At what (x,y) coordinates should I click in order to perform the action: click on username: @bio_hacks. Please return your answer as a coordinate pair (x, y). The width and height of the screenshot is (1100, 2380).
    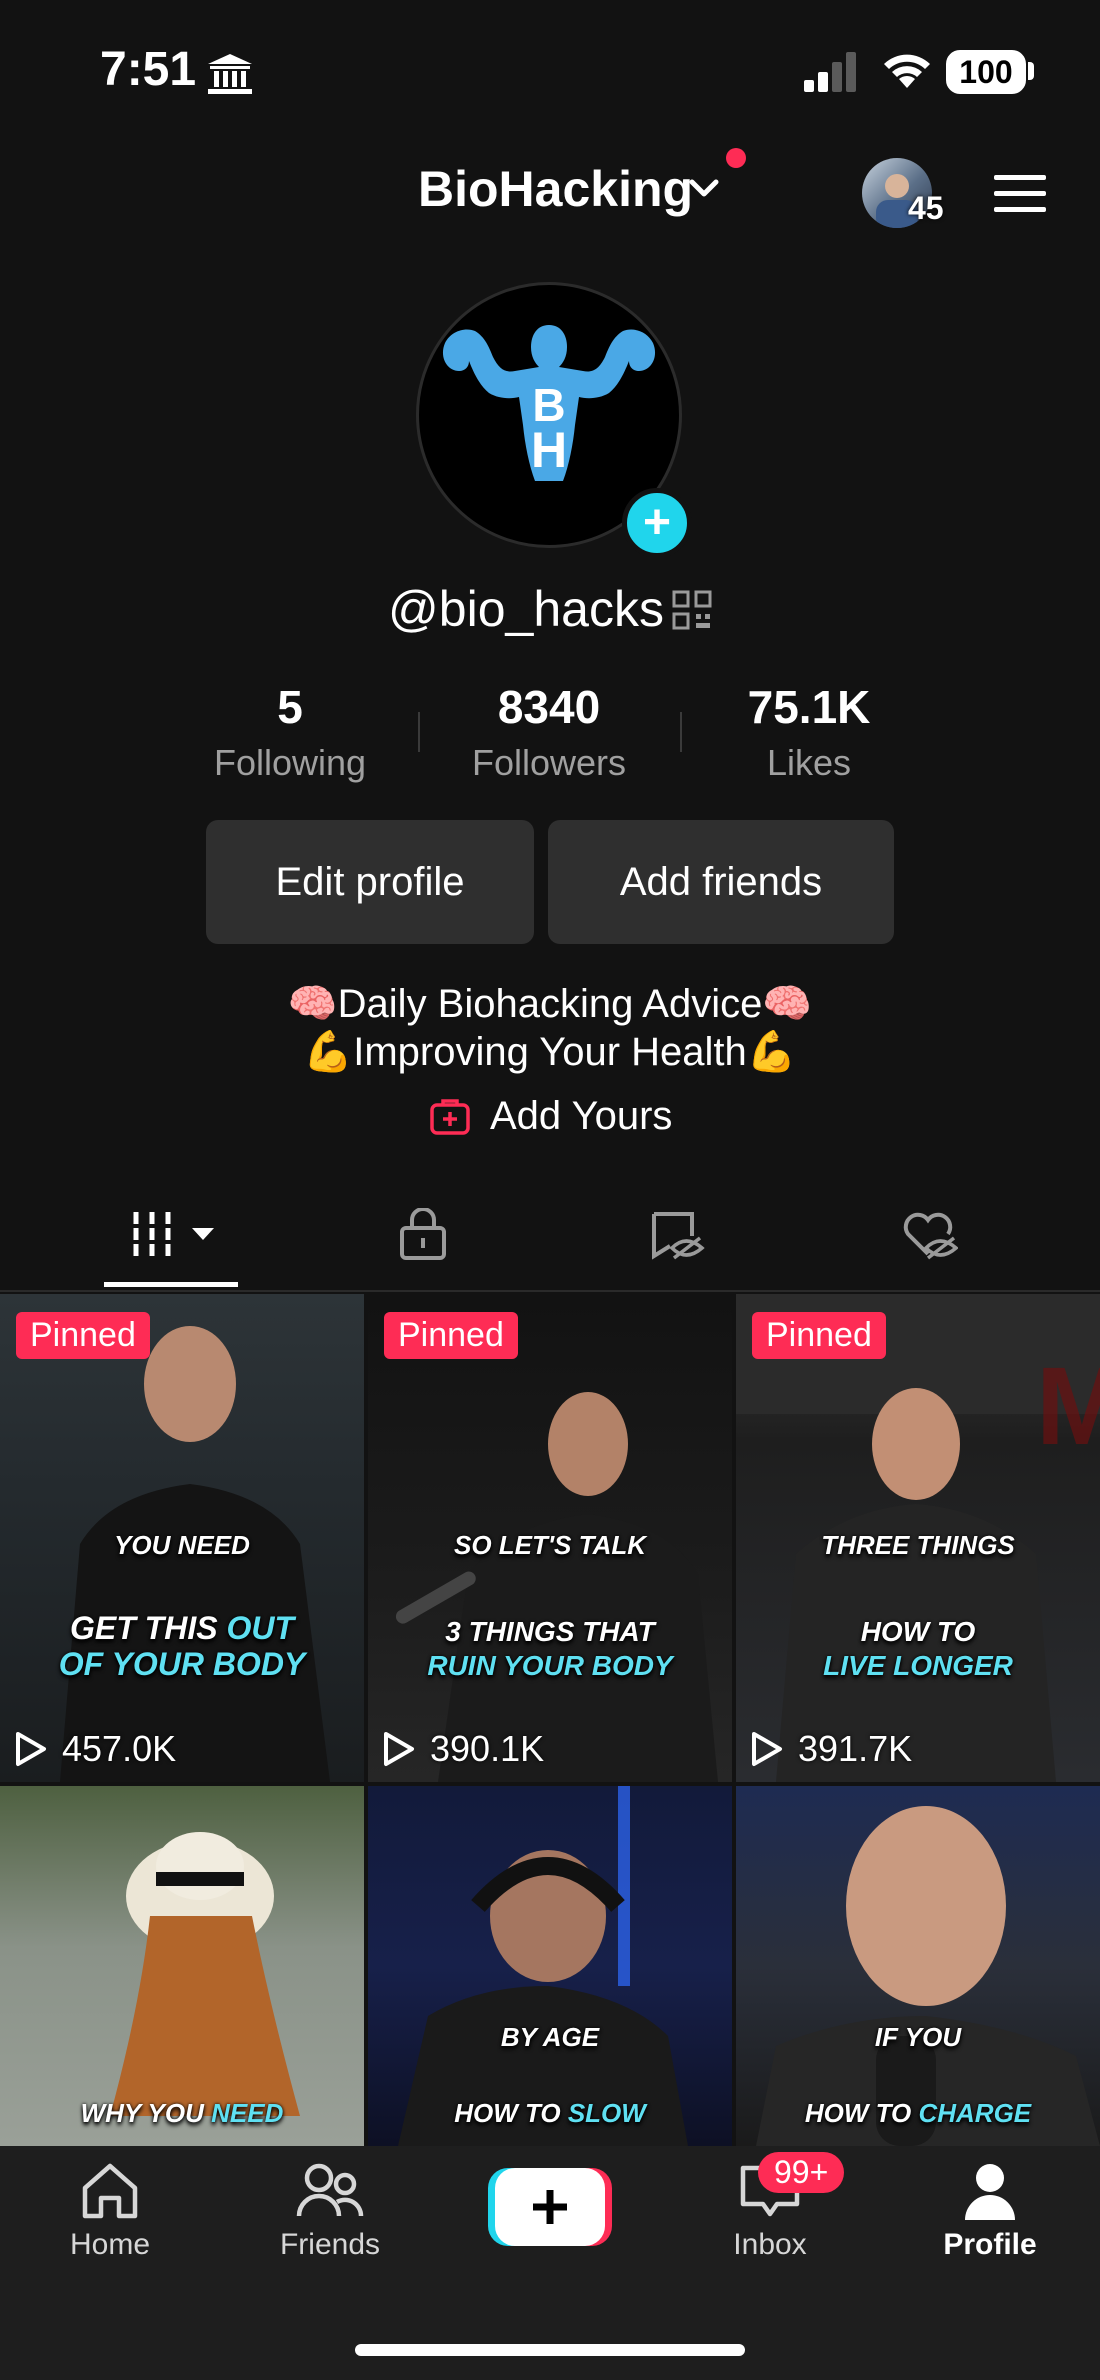
    Looking at the image, I should click on (526, 609).